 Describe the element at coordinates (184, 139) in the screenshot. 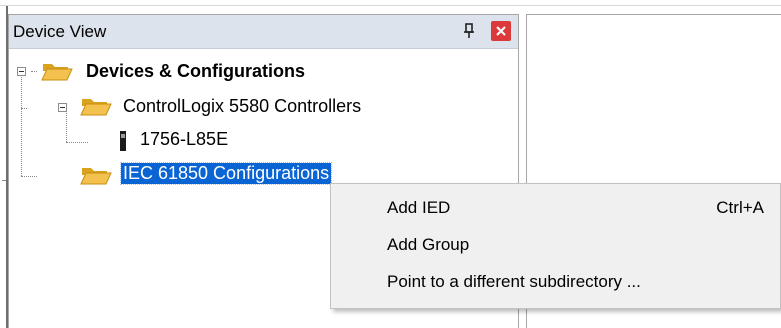

I see `tree-node-controller: 1756-L85E` at that location.